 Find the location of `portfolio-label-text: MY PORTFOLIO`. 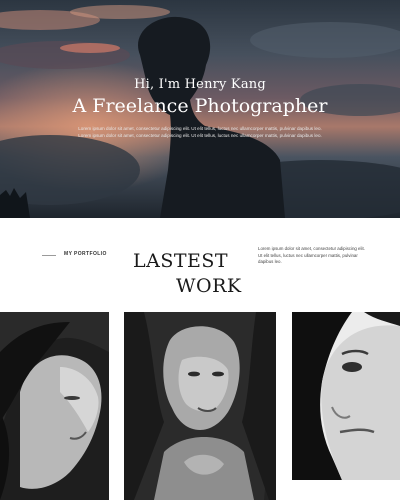

portfolio-label-text: MY PORTFOLIO is located at coordinates (85, 254).